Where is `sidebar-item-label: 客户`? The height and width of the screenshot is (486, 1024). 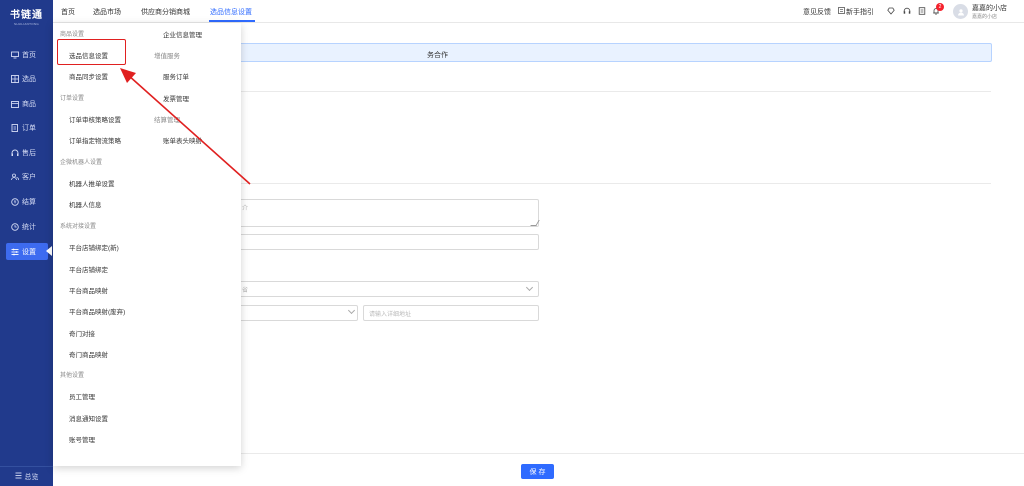
sidebar-item-label: 客户 is located at coordinates (29, 177).